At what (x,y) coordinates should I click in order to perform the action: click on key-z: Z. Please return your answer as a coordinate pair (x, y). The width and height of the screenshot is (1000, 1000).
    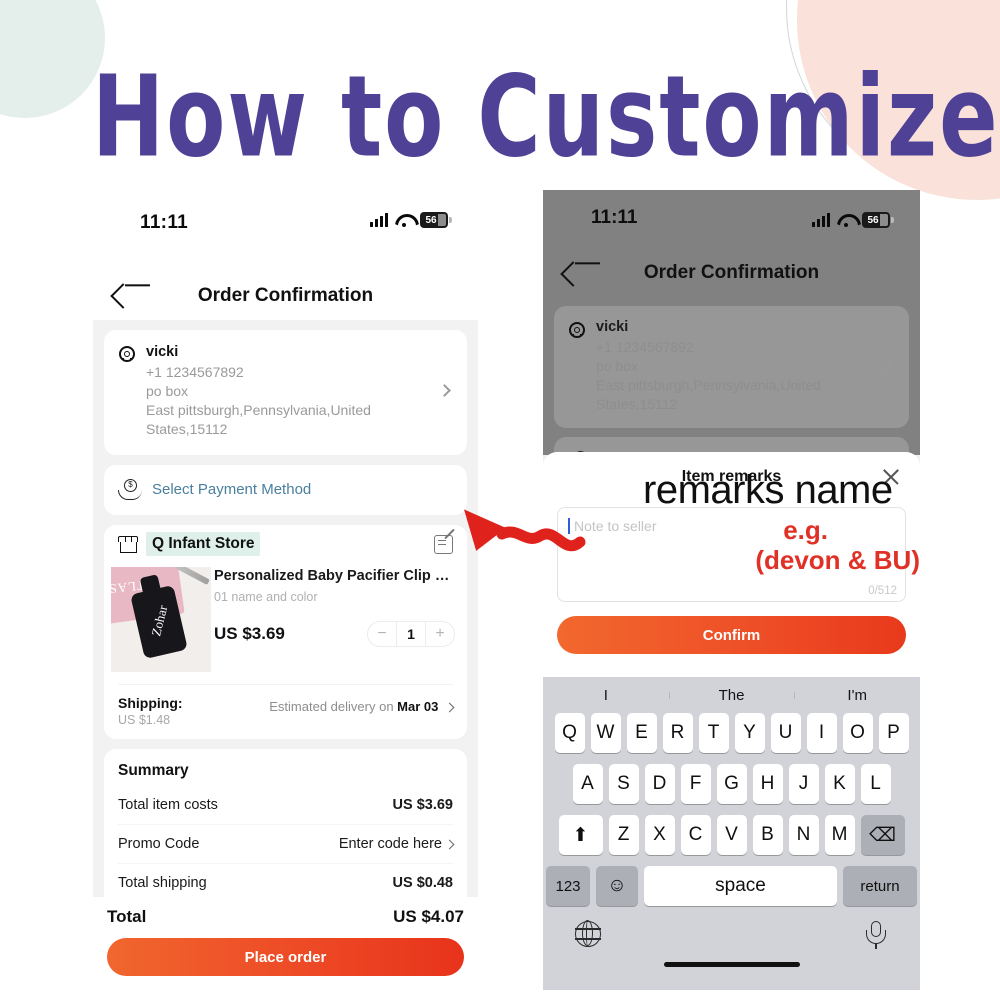
    Looking at the image, I should click on (623, 835).